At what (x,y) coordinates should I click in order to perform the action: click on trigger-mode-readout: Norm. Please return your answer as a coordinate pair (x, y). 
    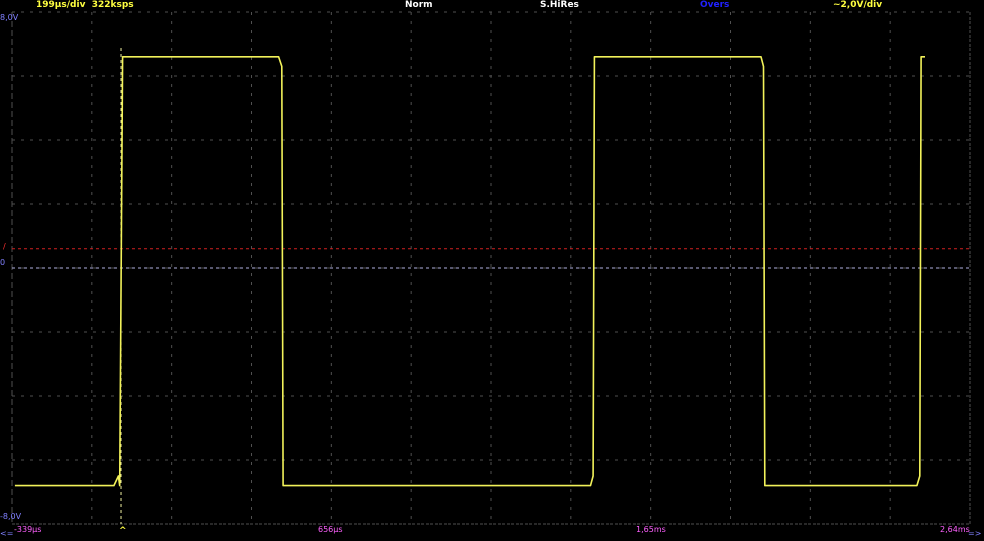
    Looking at the image, I should click on (419, 5).